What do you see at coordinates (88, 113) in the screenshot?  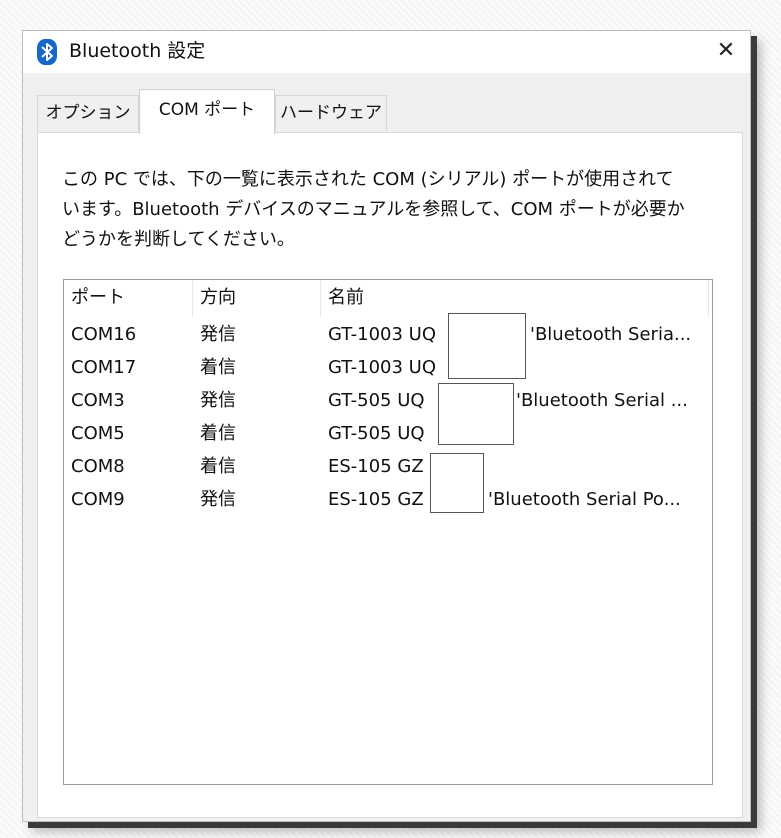 I see `tab-options: オプション` at bounding box center [88, 113].